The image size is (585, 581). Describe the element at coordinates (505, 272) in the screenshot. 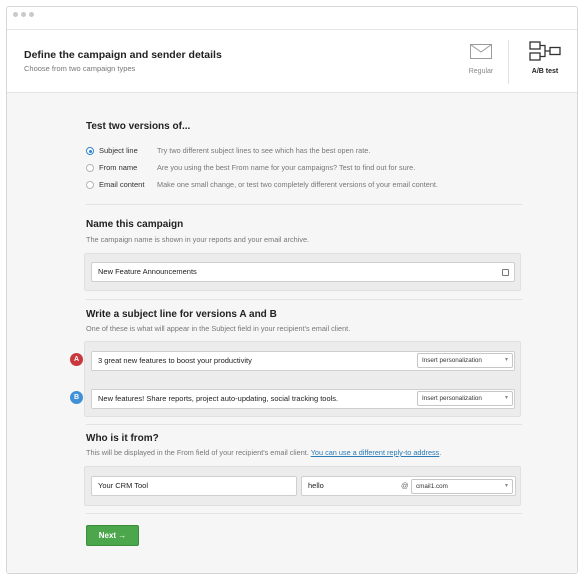

I see `field-info-icon` at that location.